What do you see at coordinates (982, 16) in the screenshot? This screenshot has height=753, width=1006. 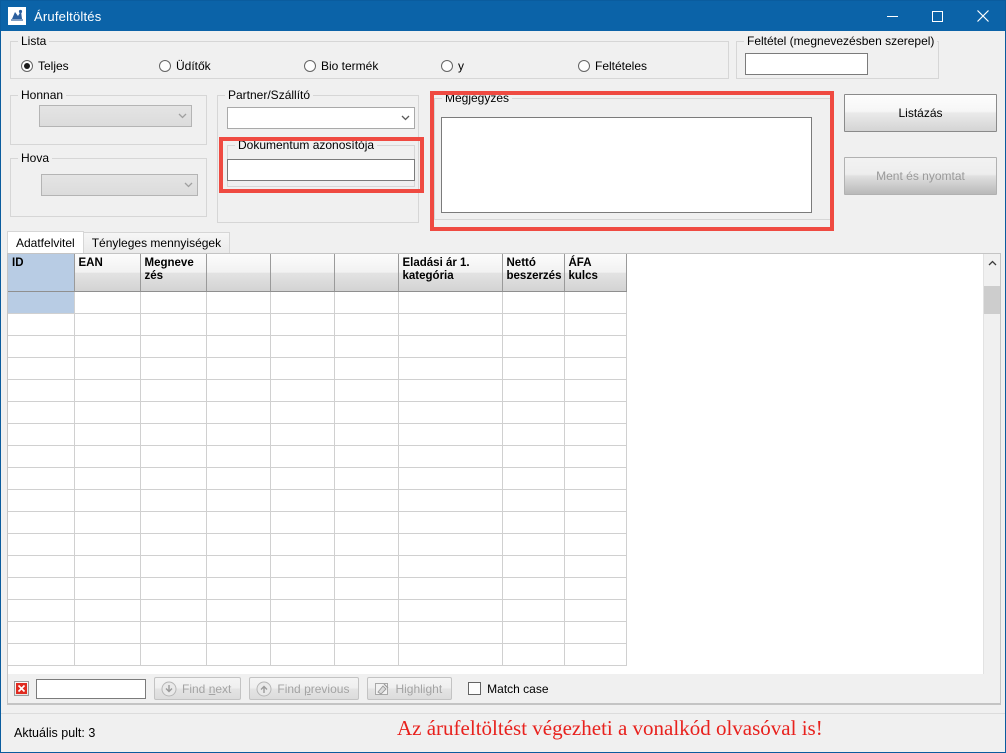 I see `close-icon` at bounding box center [982, 16].